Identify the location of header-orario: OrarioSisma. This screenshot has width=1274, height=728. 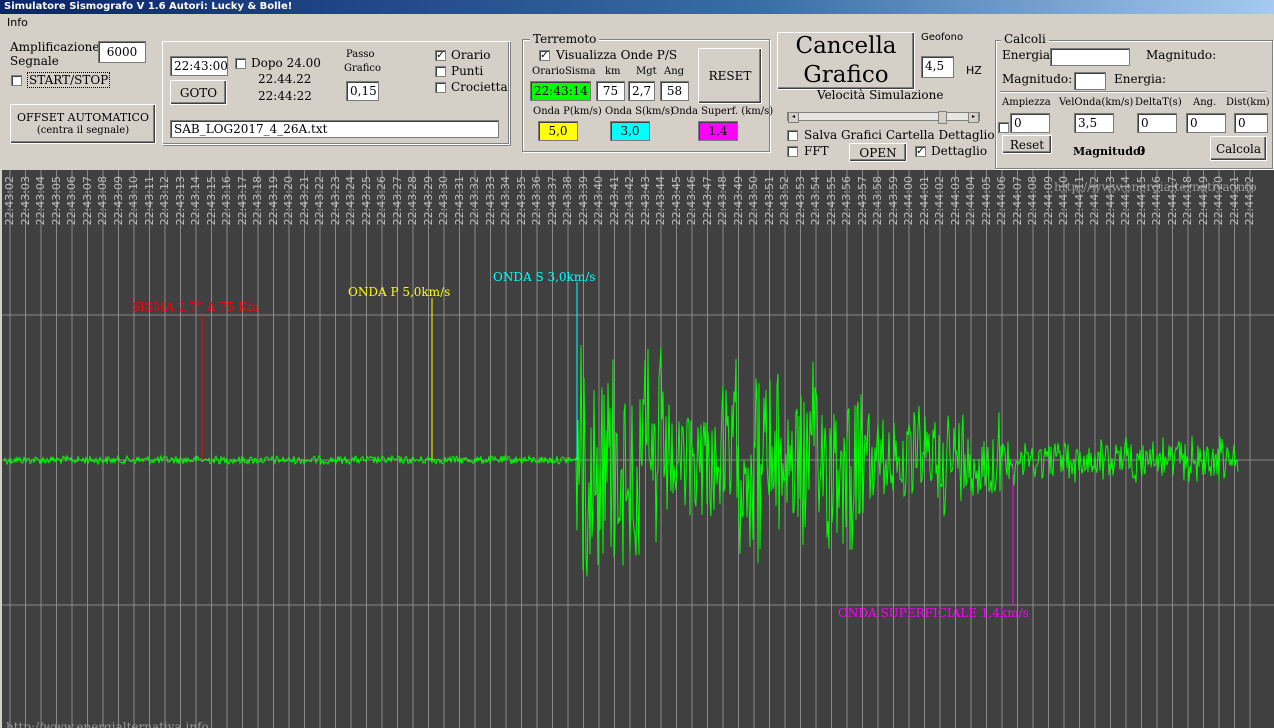
(564, 71).